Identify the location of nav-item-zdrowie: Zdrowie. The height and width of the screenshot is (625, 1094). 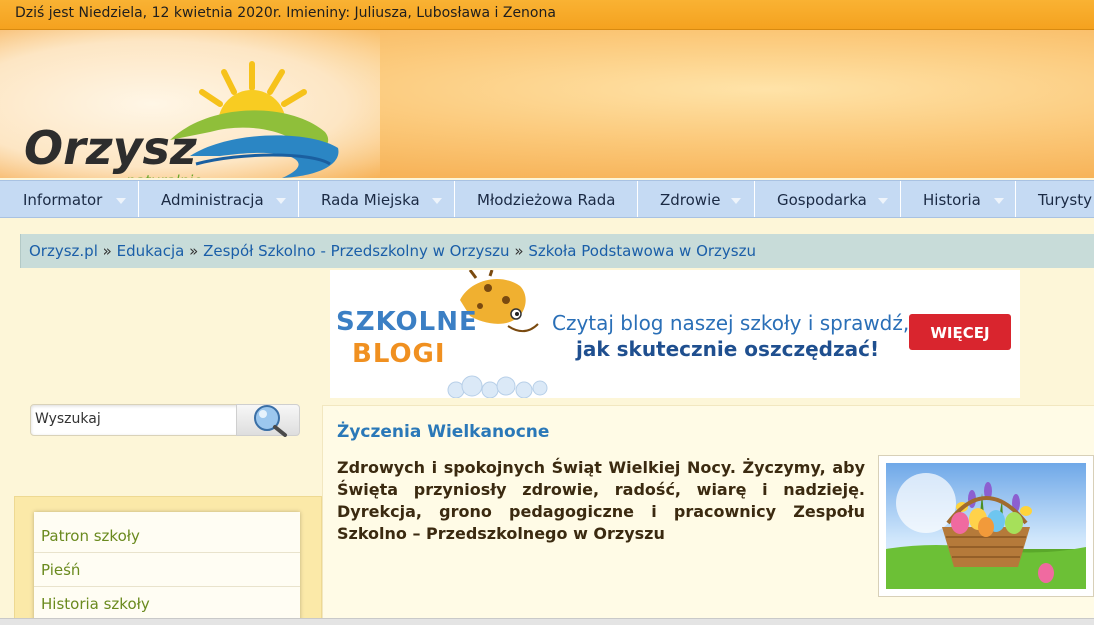
(696, 199).